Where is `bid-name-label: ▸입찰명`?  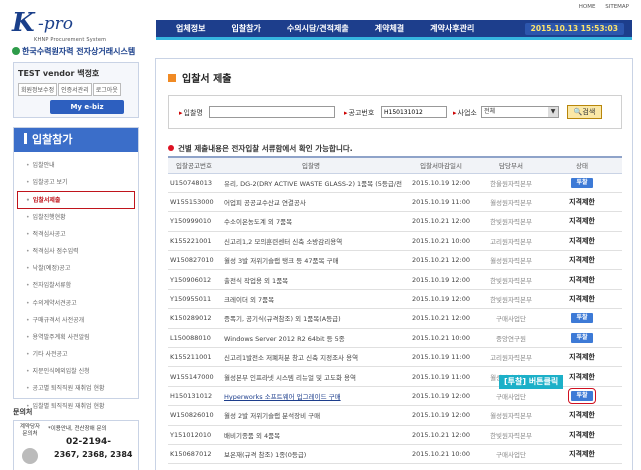 bid-name-label: ▸입찰명 is located at coordinates (191, 113).